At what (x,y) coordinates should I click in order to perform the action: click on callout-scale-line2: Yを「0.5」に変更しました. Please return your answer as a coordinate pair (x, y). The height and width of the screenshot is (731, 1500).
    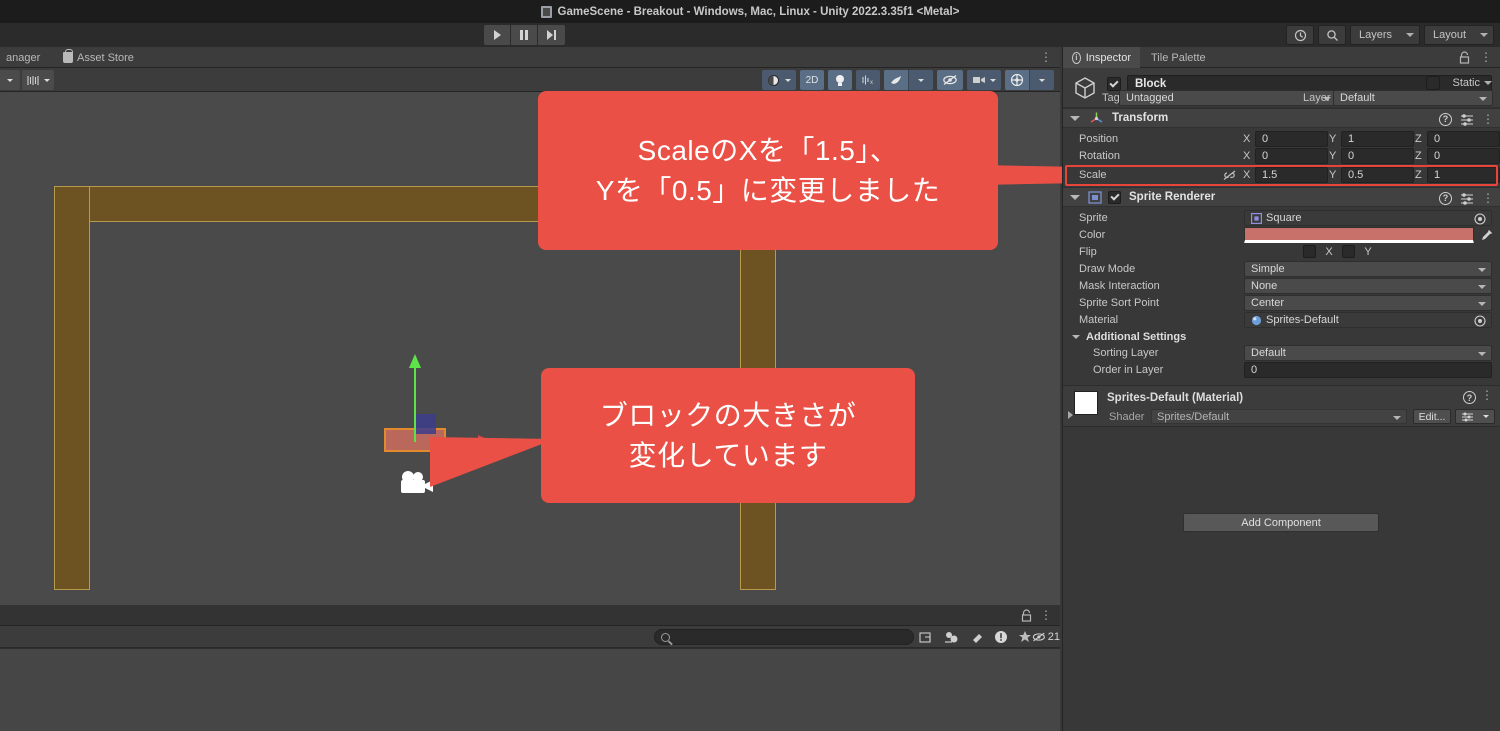
    Looking at the image, I should click on (768, 190).